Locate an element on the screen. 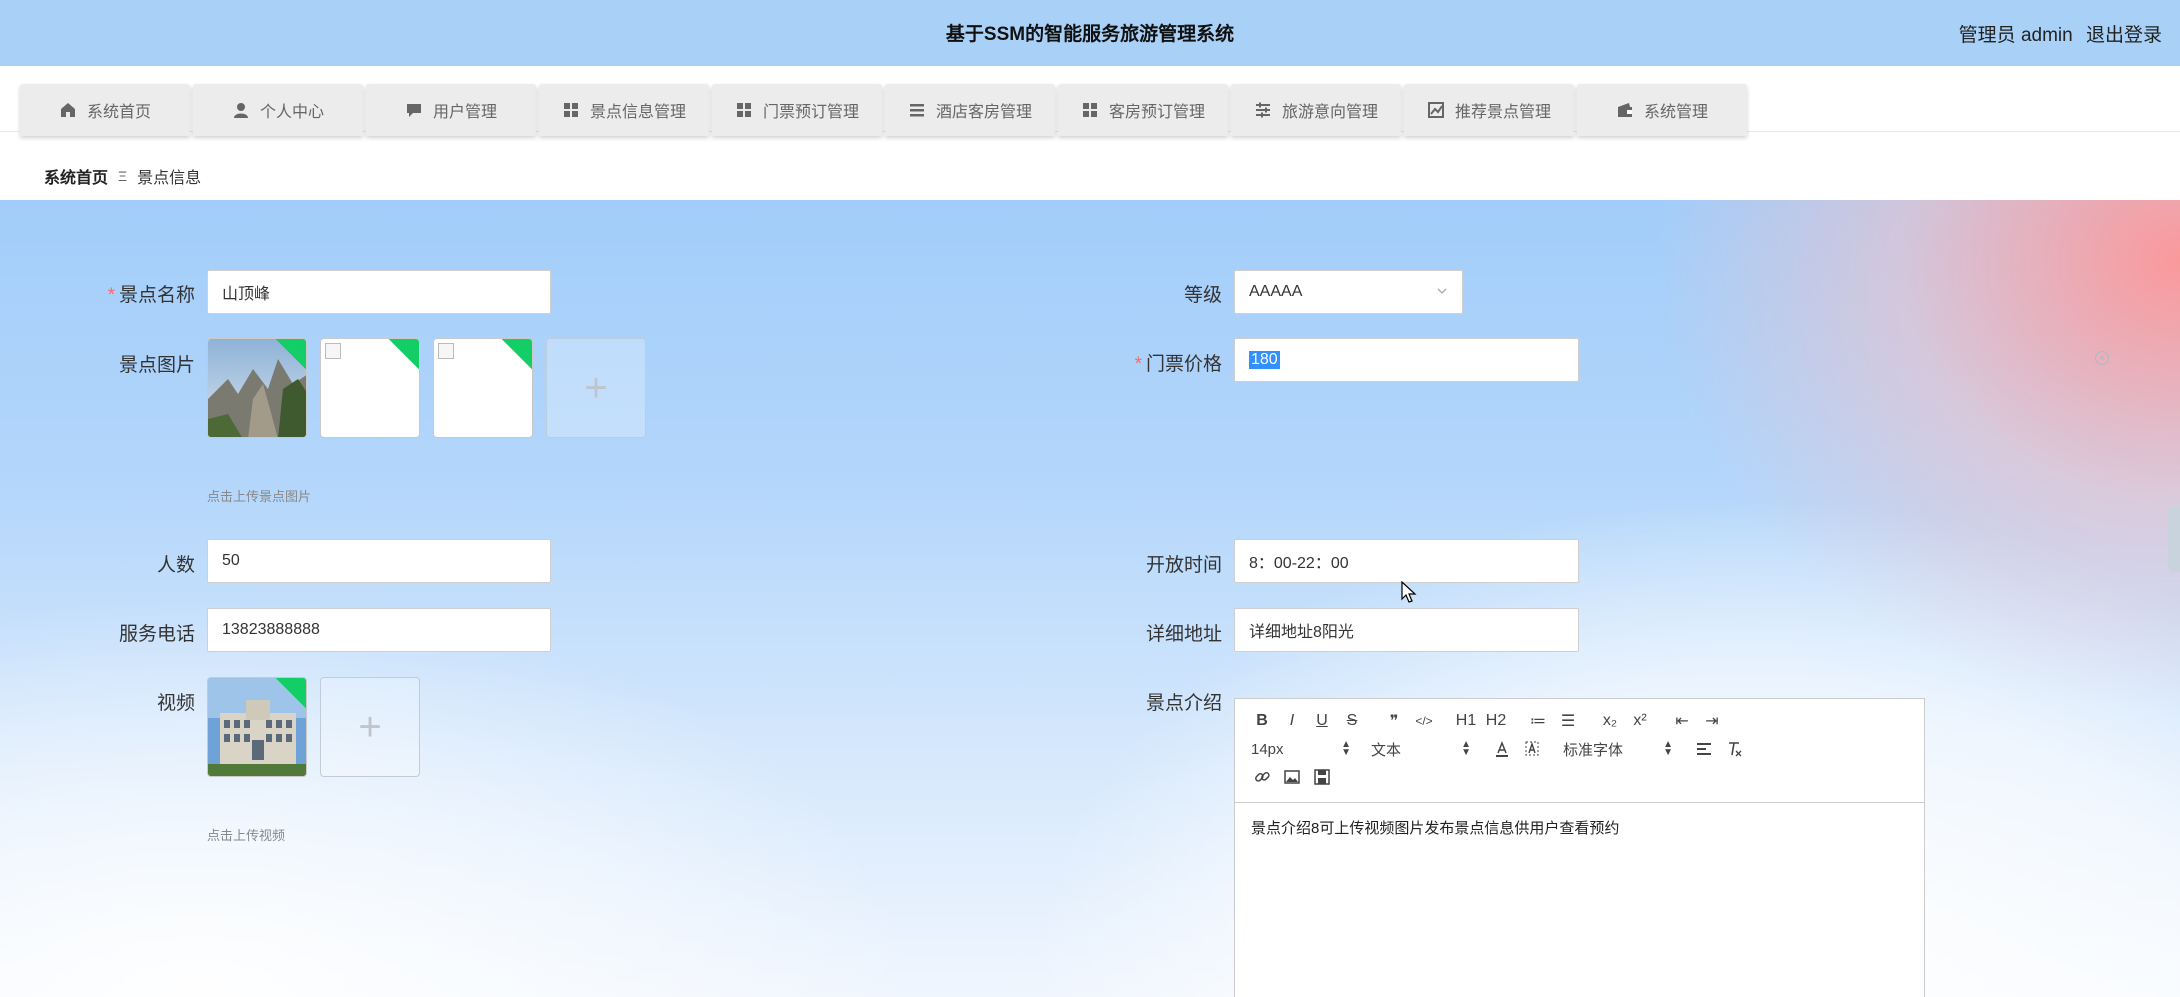  nav-item-profile: 个人中心 is located at coordinates (278, 110).